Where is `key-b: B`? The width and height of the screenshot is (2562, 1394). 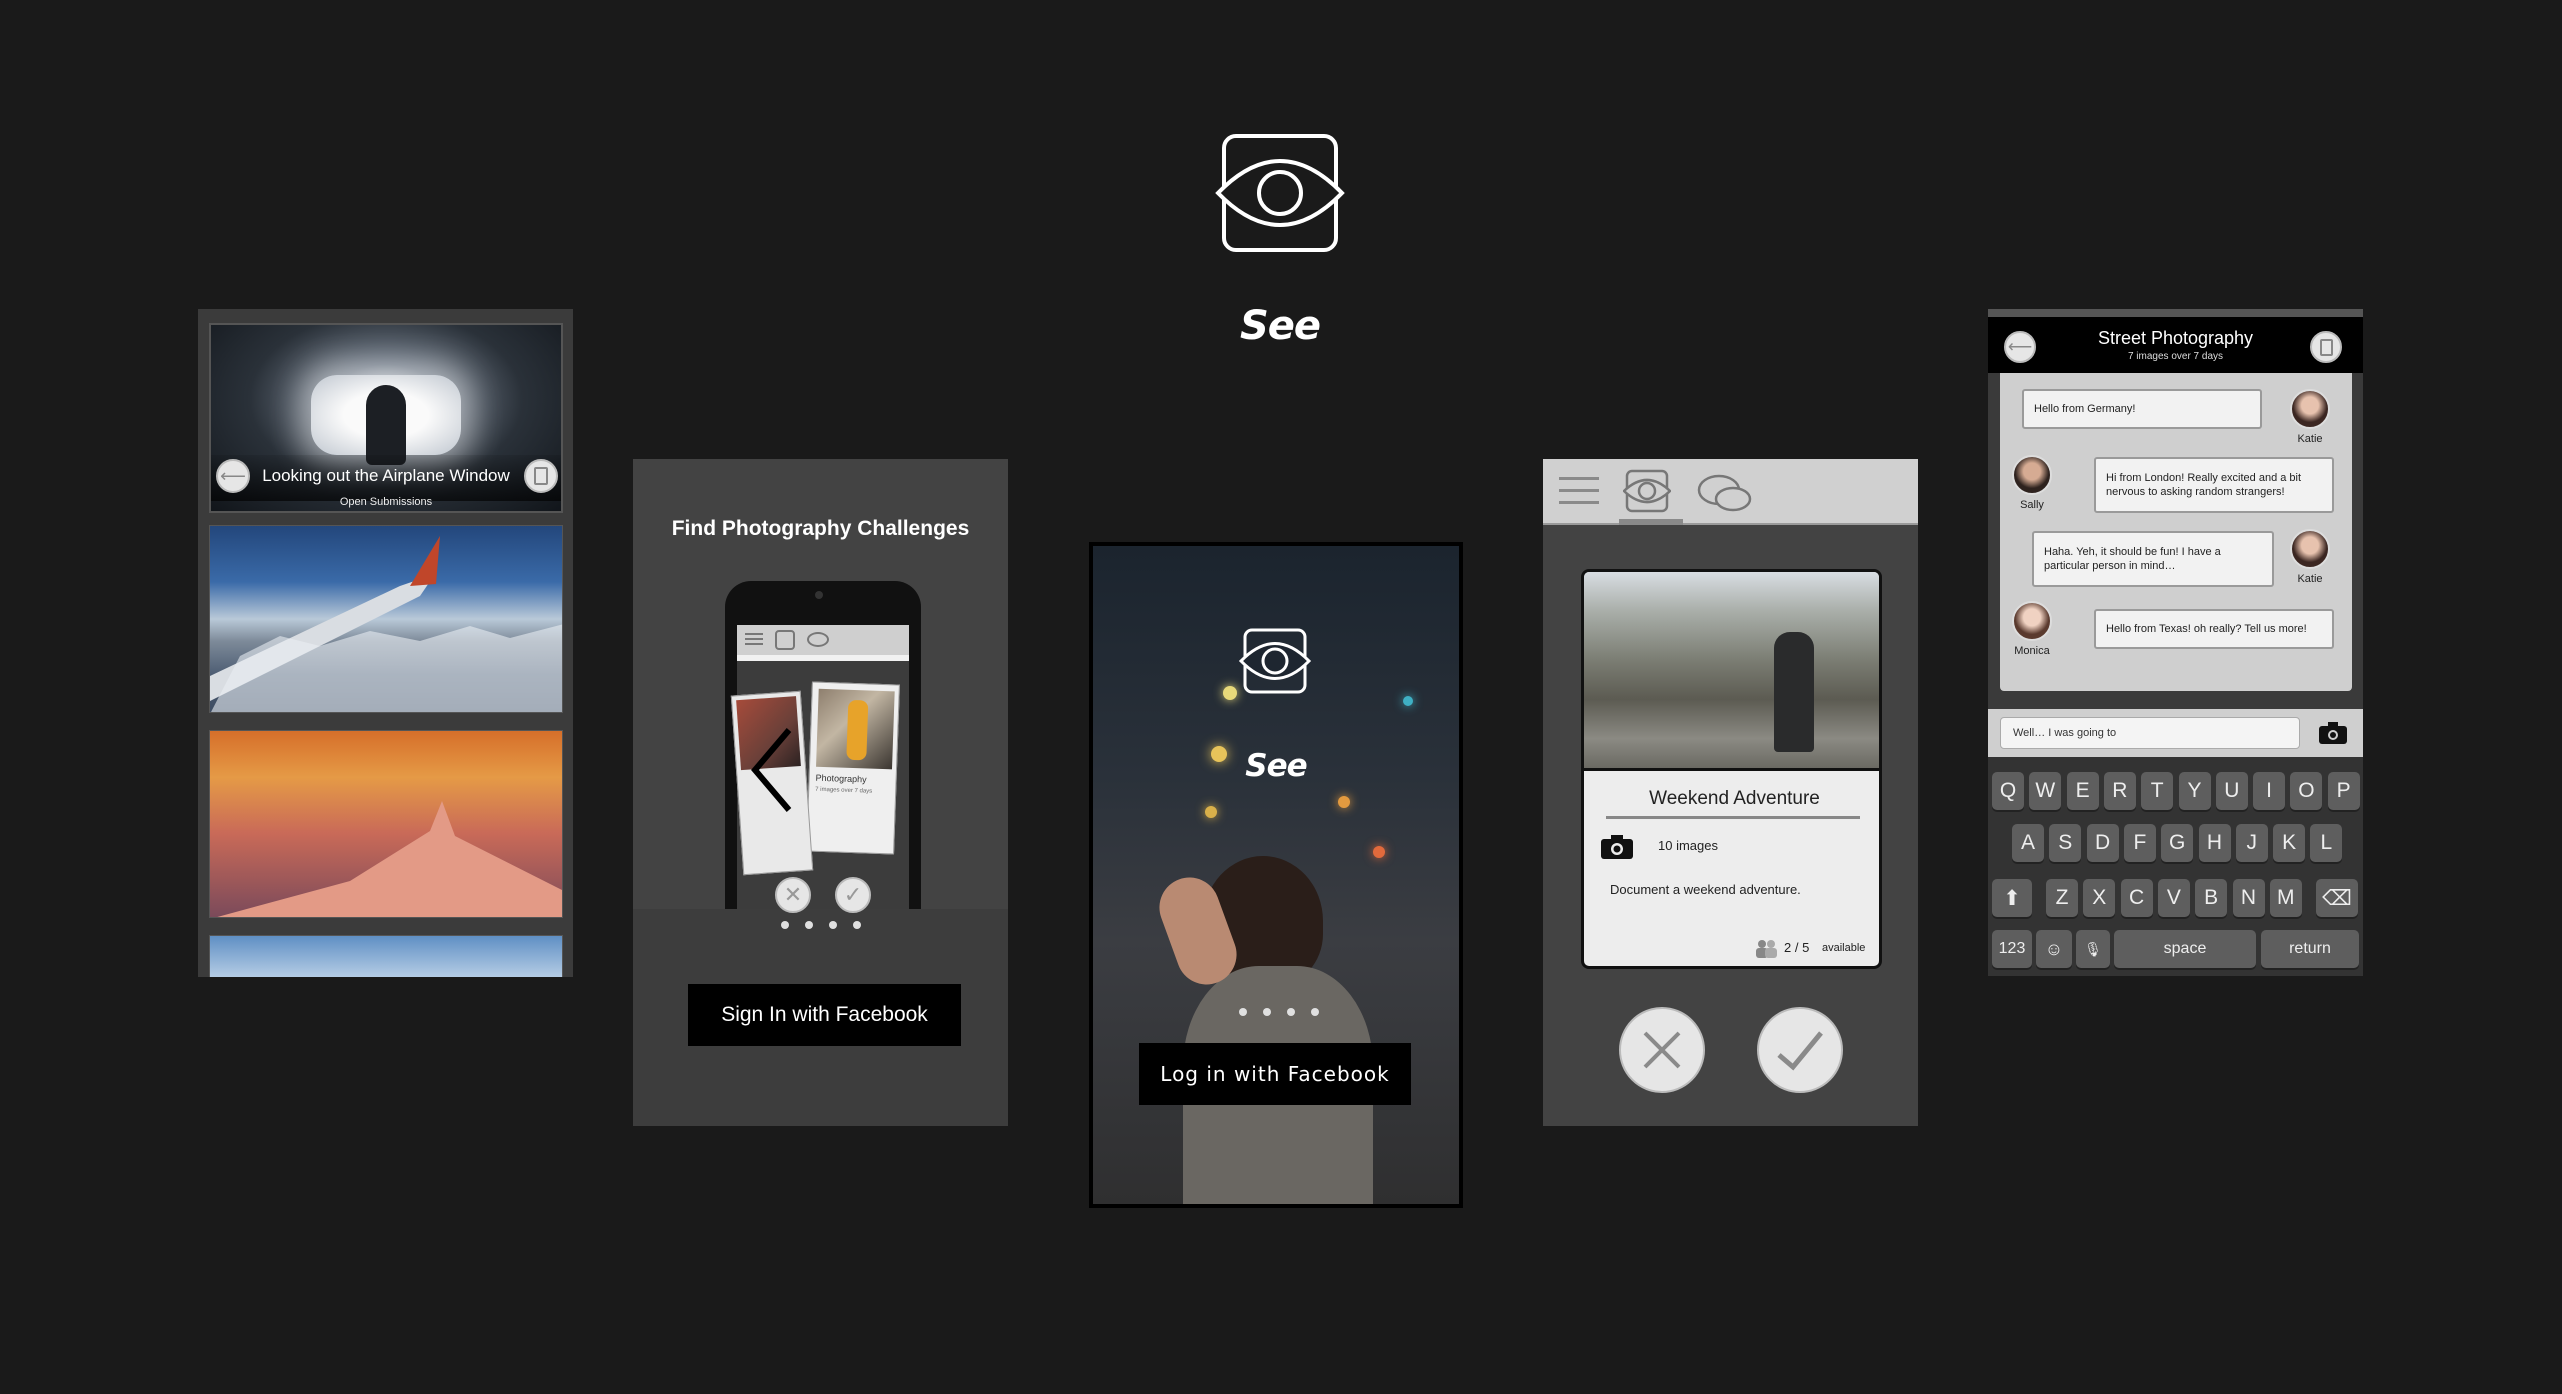
key-b: B is located at coordinates (2211, 898).